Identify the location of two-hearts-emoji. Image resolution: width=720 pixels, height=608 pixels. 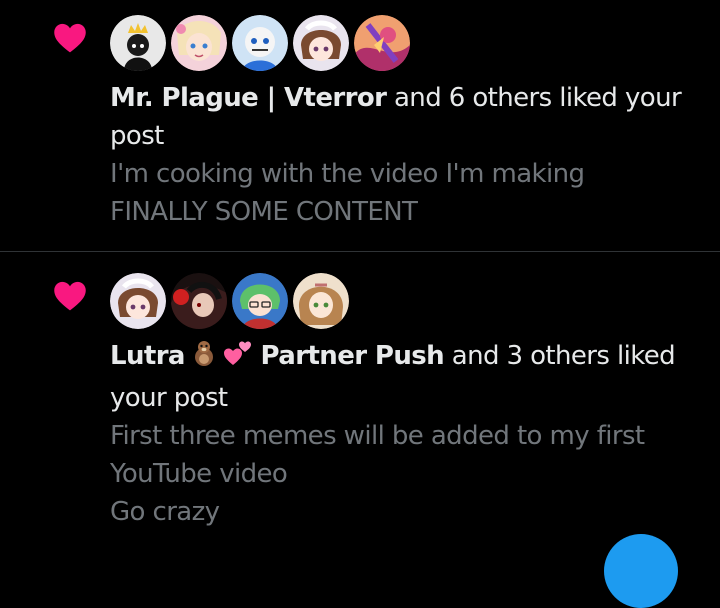
(238, 358).